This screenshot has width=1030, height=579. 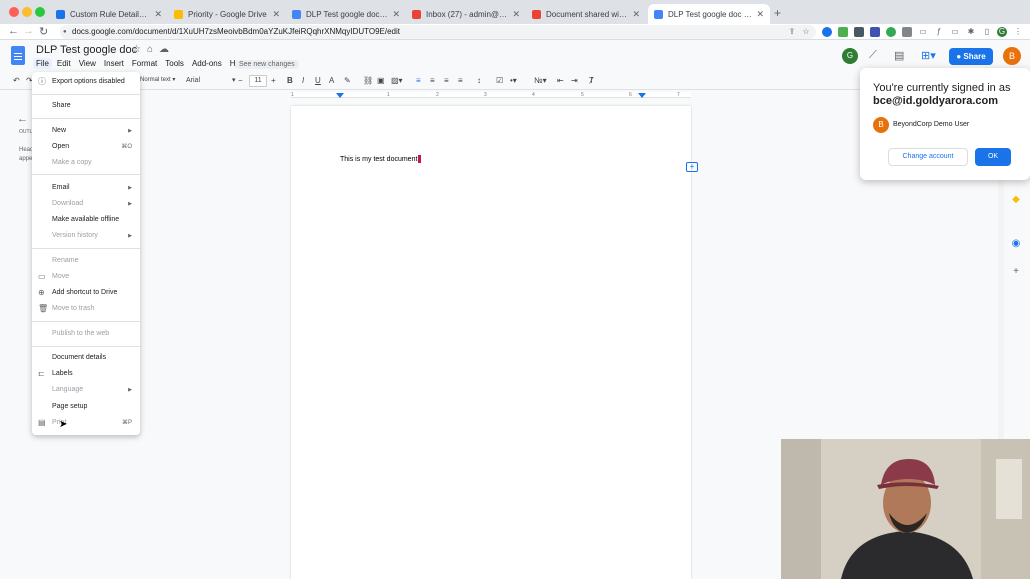 What do you see at coordinates (346, 14) in the screenshot?
I see `browser-tab: DLP Test google doc - Google ✕` at bounding box center [346, 14].